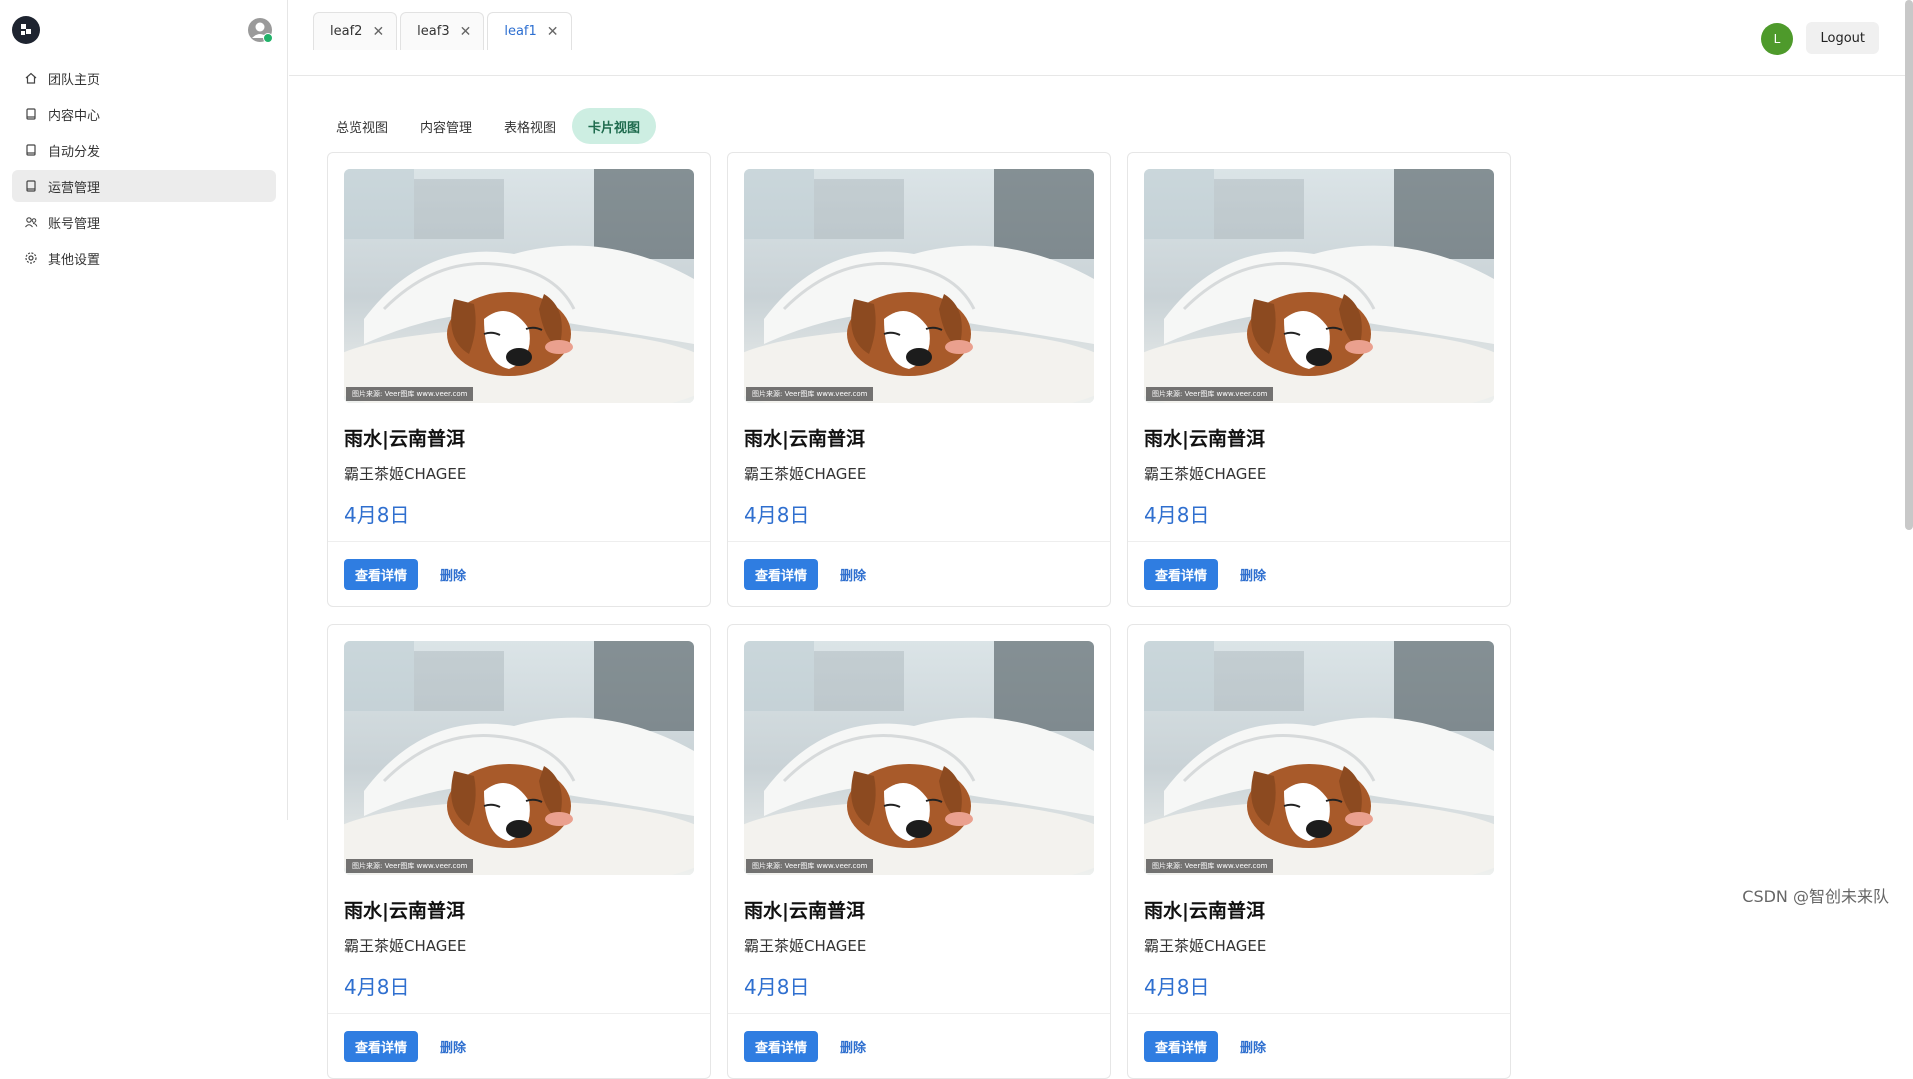  I want to click on view-tab-1: 内容管理, so click(446, 126).